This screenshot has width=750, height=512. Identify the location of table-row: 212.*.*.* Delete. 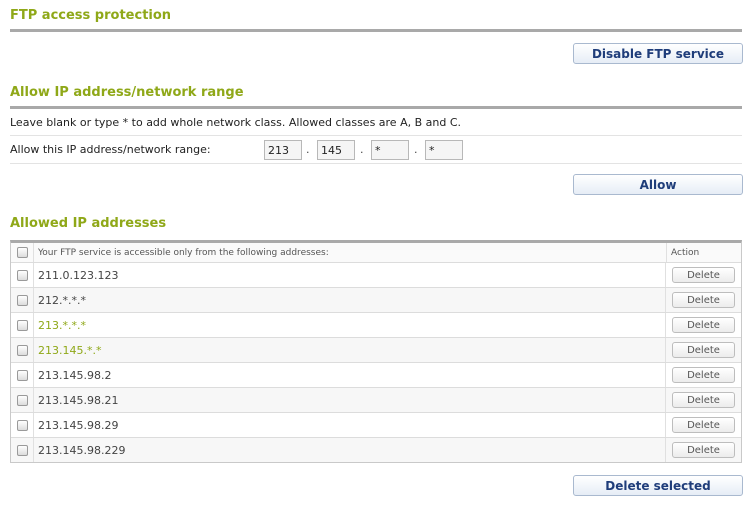
(376, 299).